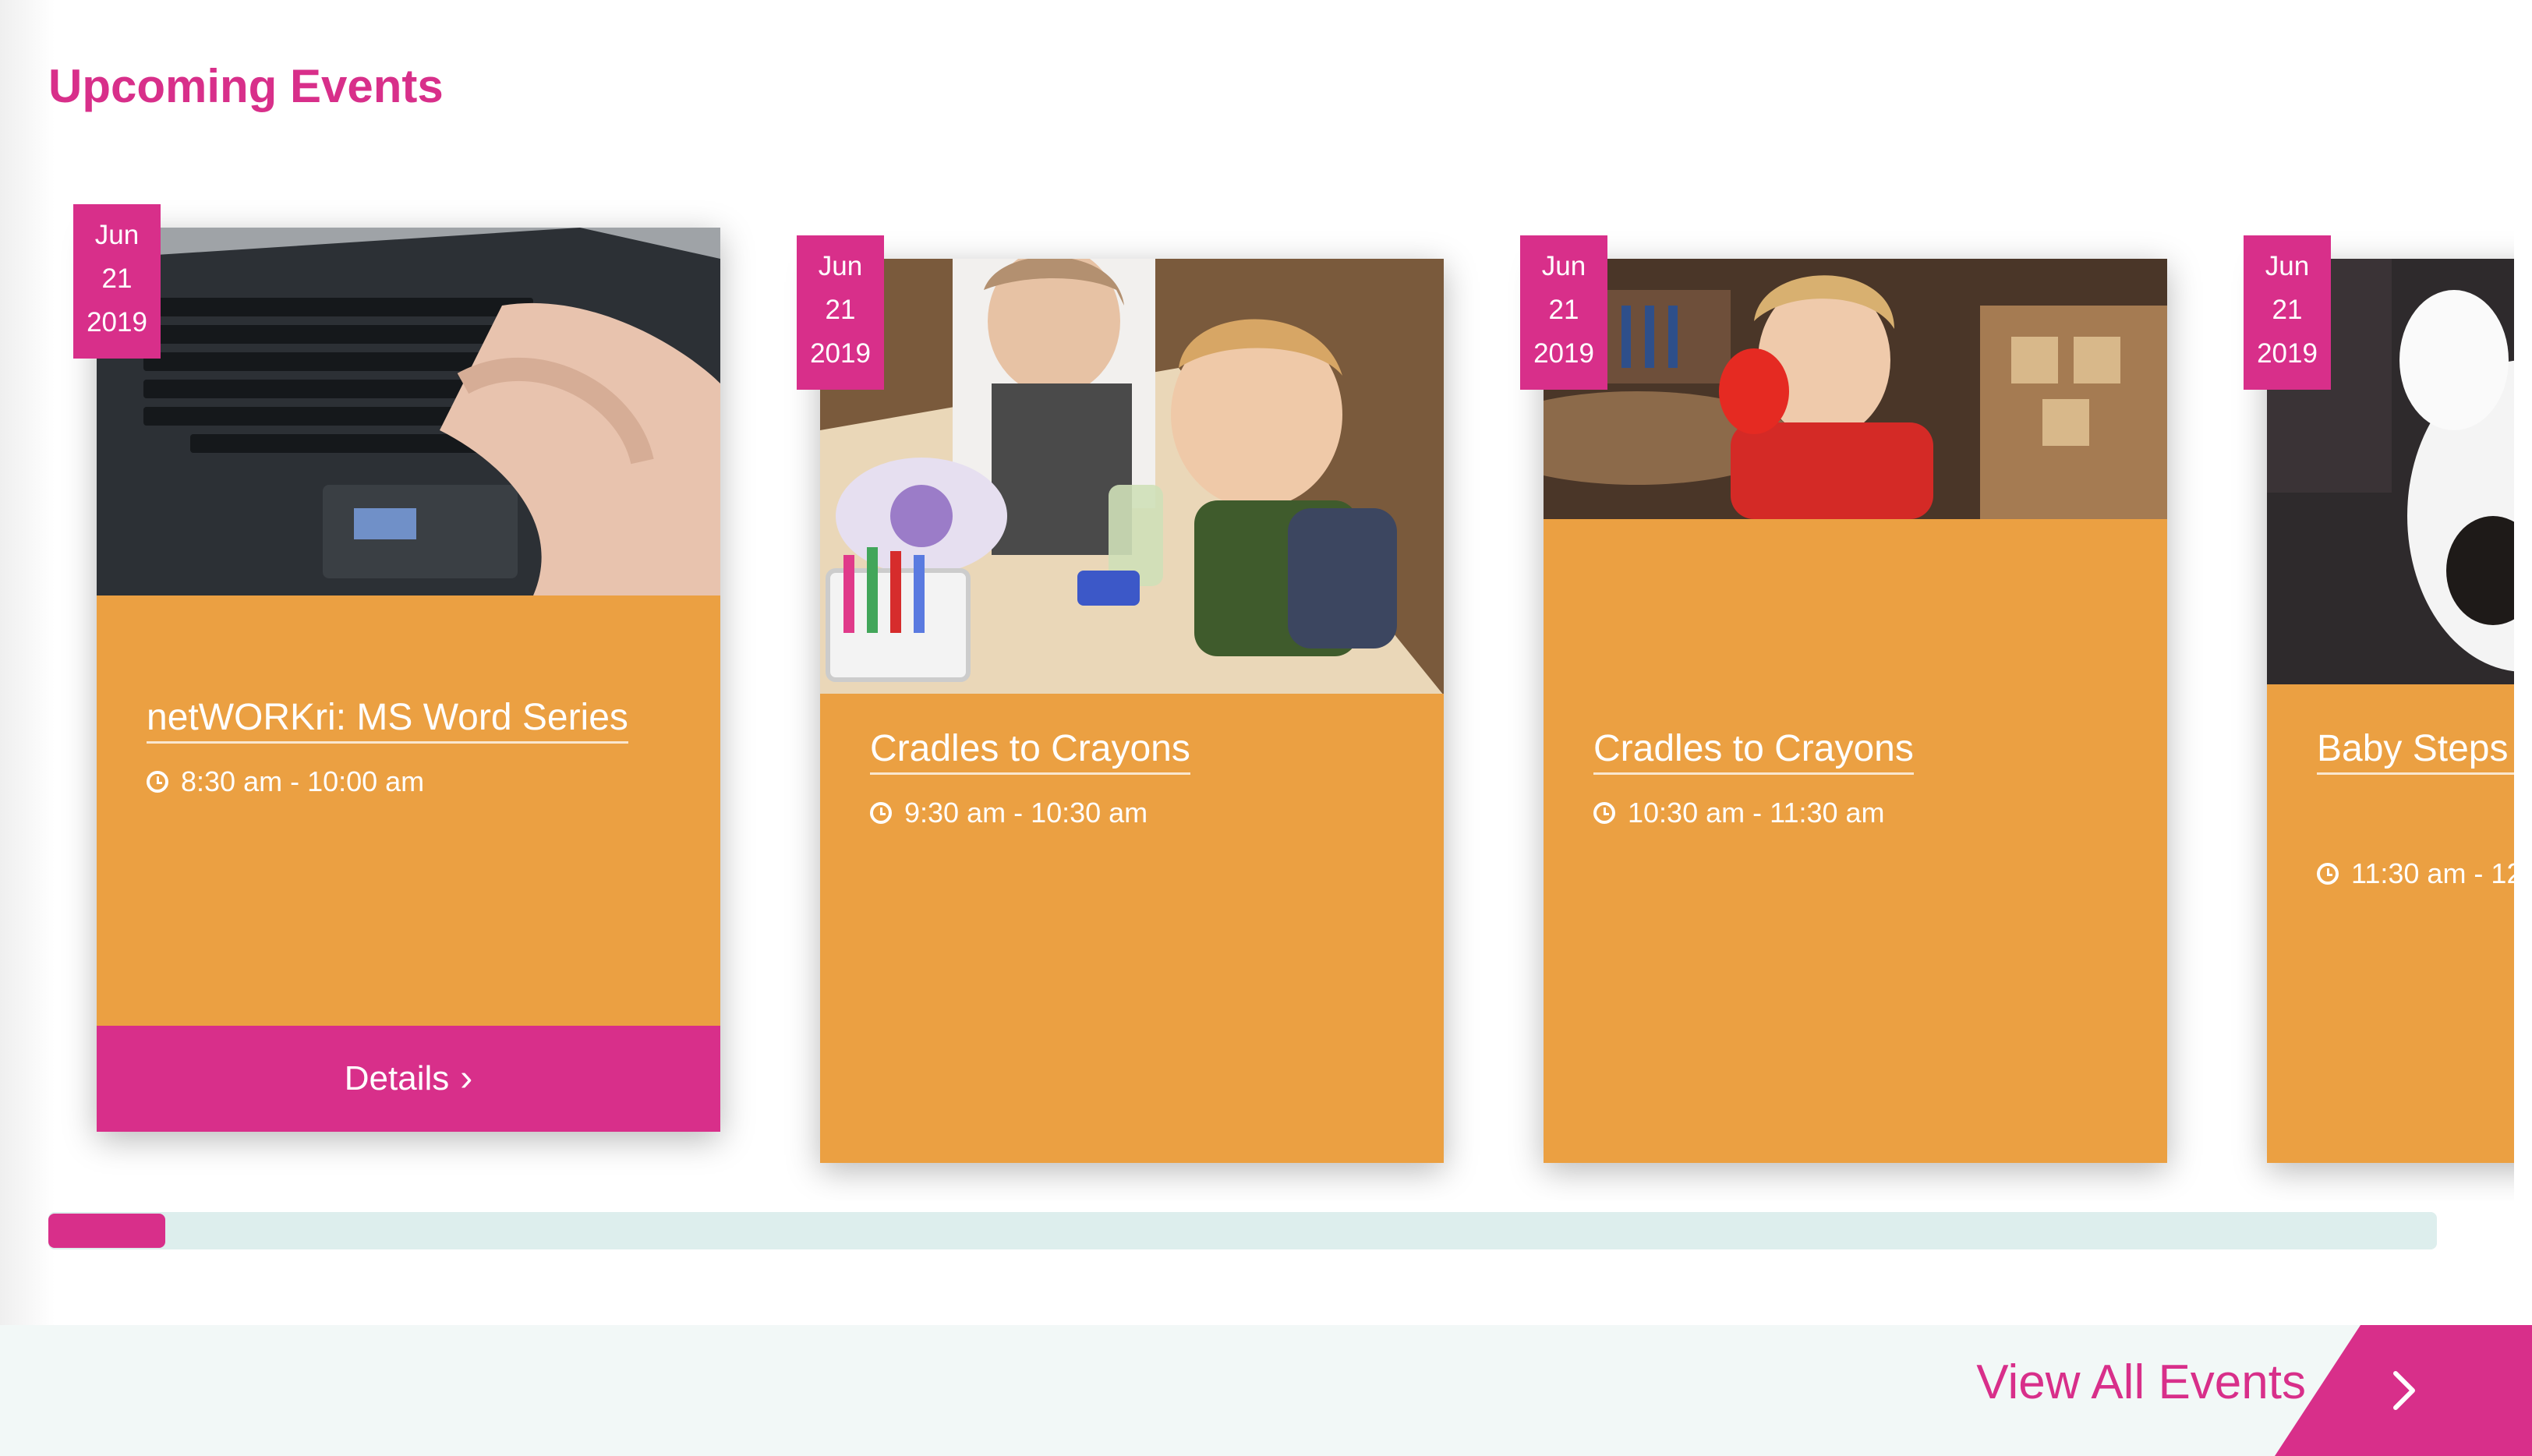 The image size is (2532, 1456). Describe the element at coordinates (1009, 813) in the screenshot. I see `event-time: 9:30 am - 10:30 am` at that location.